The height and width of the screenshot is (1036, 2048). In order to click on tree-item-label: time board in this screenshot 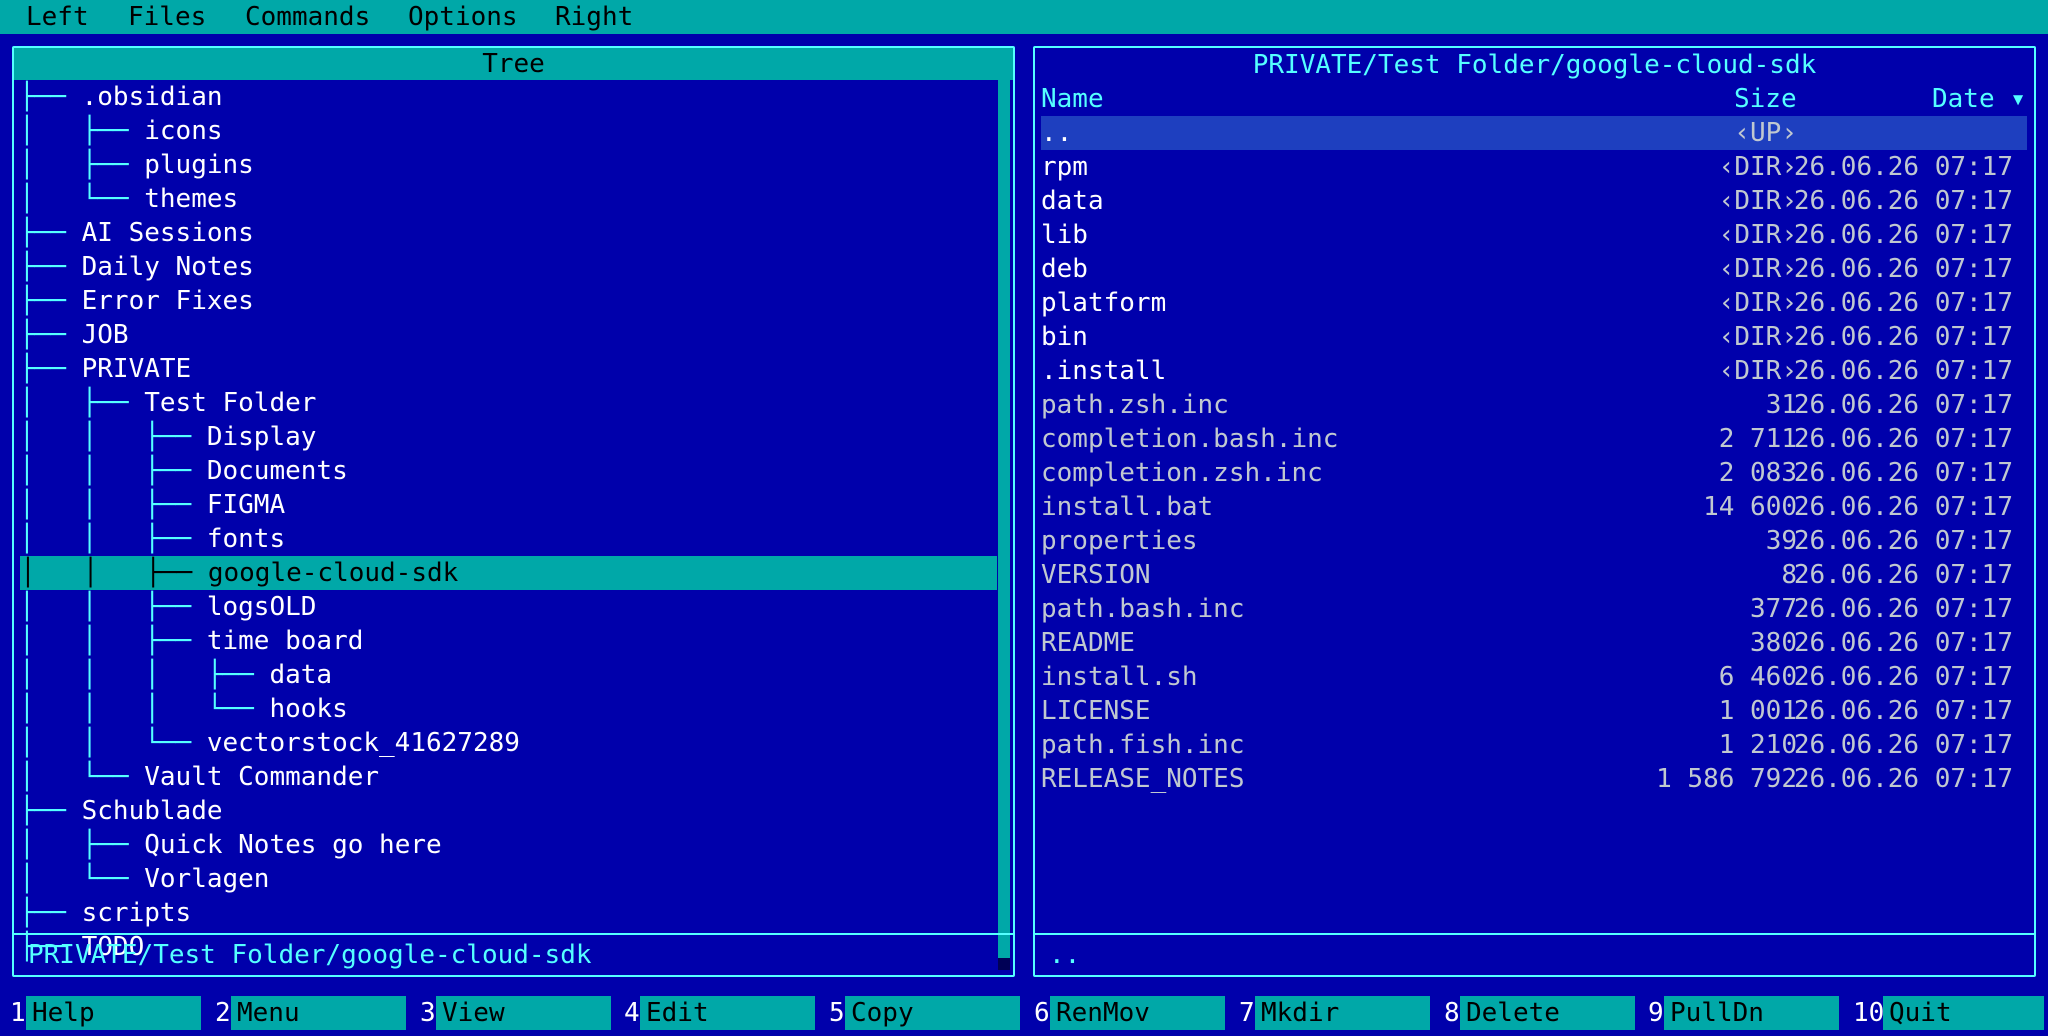, I will do `click(285, 641)`.